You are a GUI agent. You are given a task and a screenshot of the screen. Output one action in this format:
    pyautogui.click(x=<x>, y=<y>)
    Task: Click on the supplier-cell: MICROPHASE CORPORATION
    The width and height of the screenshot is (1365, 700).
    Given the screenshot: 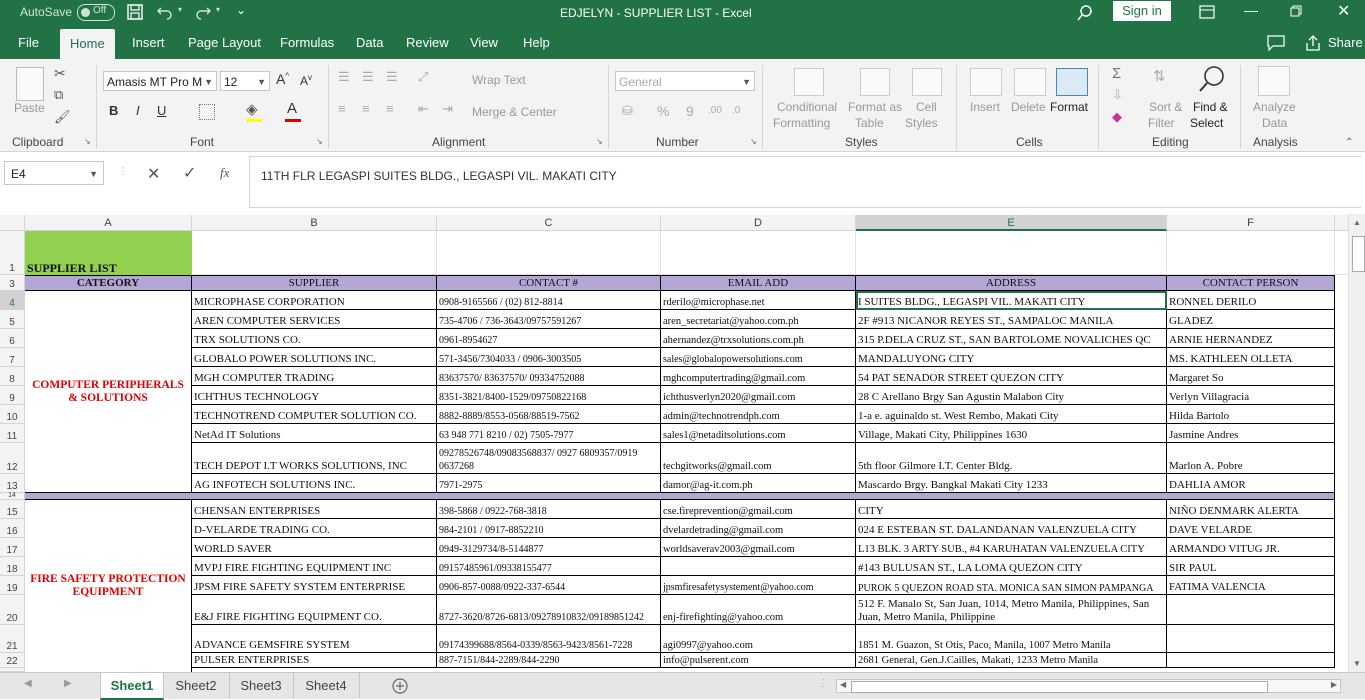 What is the action you would take?
    pyautogui.click(x=314, y=300)
    